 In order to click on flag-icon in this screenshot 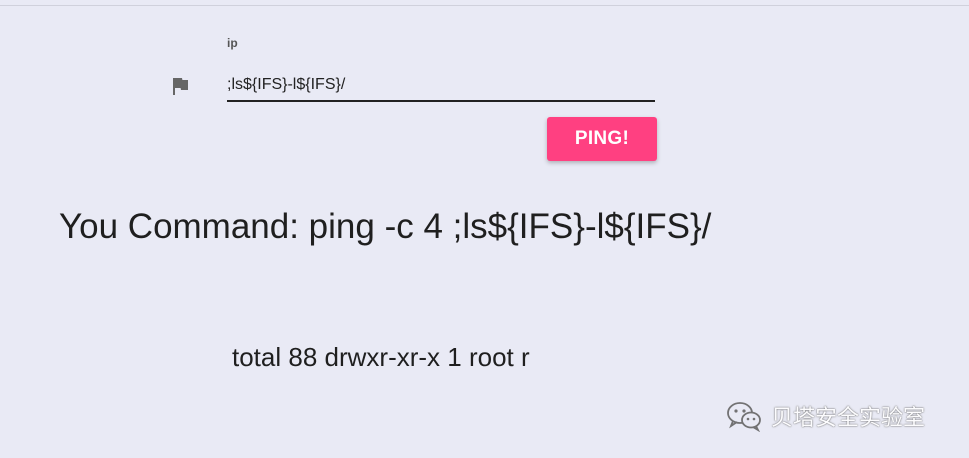, I will do `click(180, 86)`.